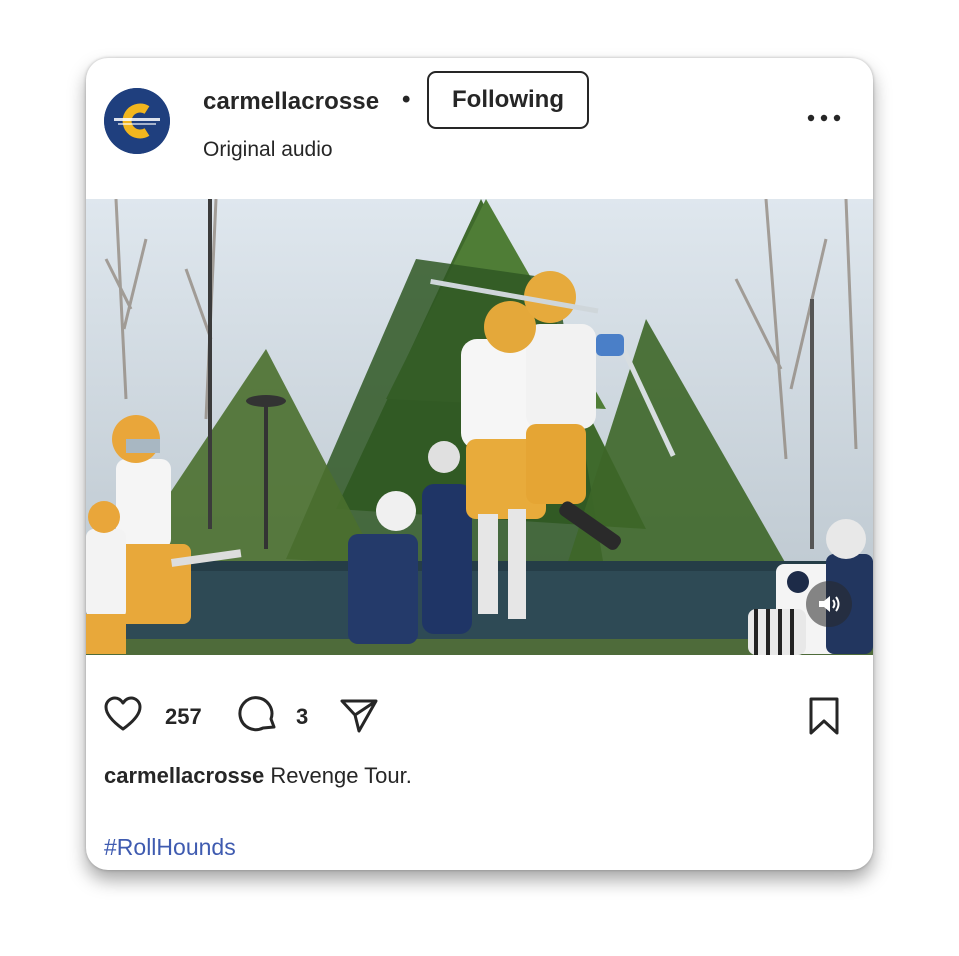  I want to click on more-horizontal-icon, so click(824, 118).